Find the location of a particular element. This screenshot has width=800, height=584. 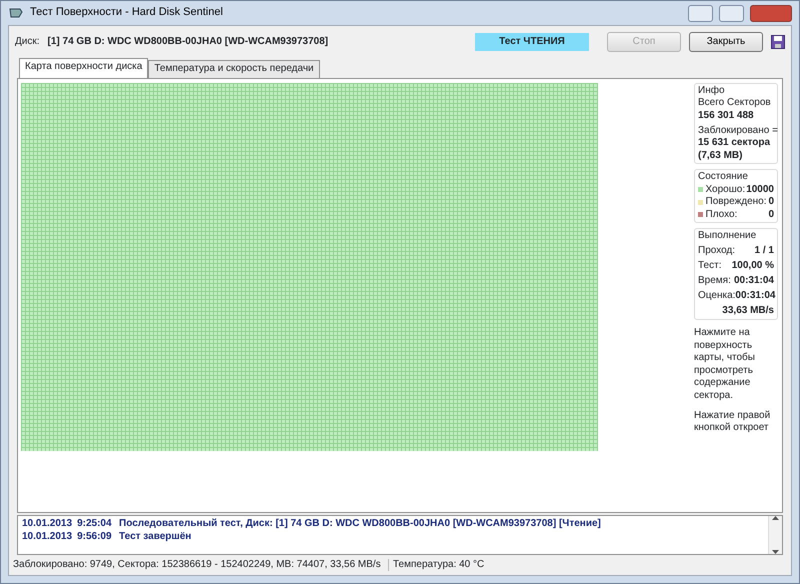

speed-value: 33,63 MB/s is located at coordinates (747, 311).